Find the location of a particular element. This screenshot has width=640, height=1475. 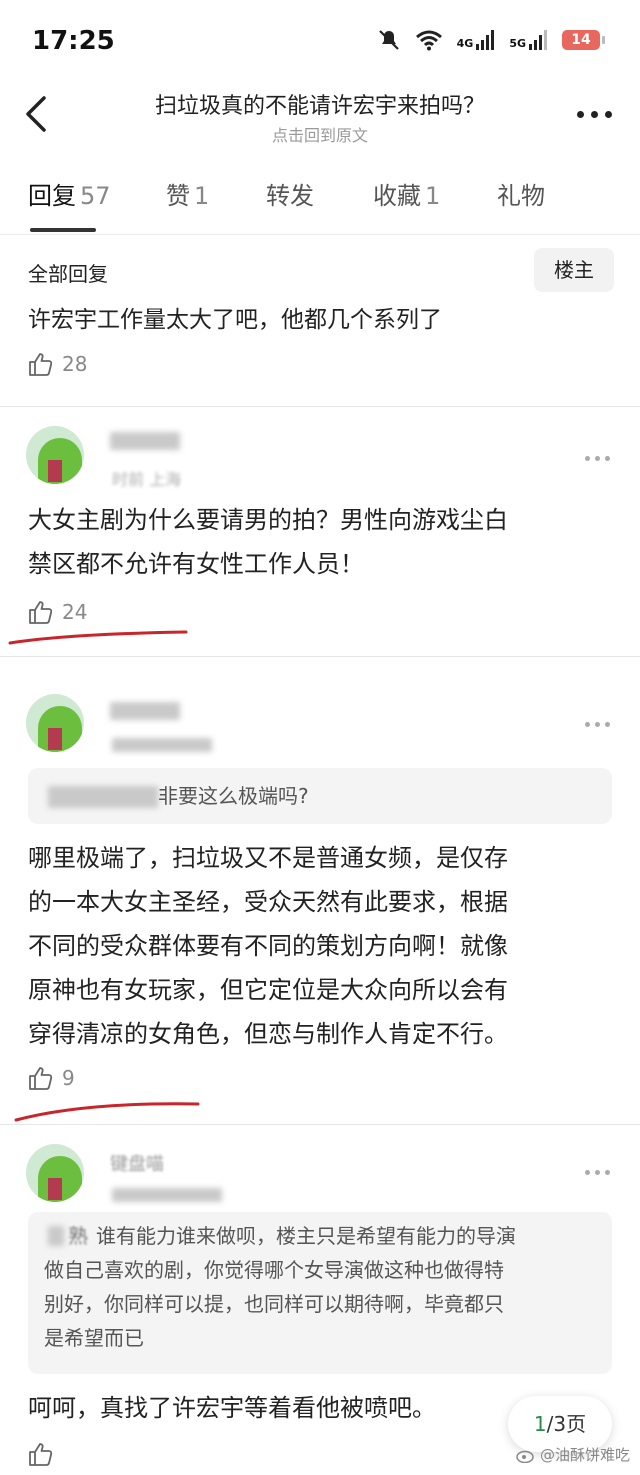

like-count: 28 is located at coordinates (75, 364).